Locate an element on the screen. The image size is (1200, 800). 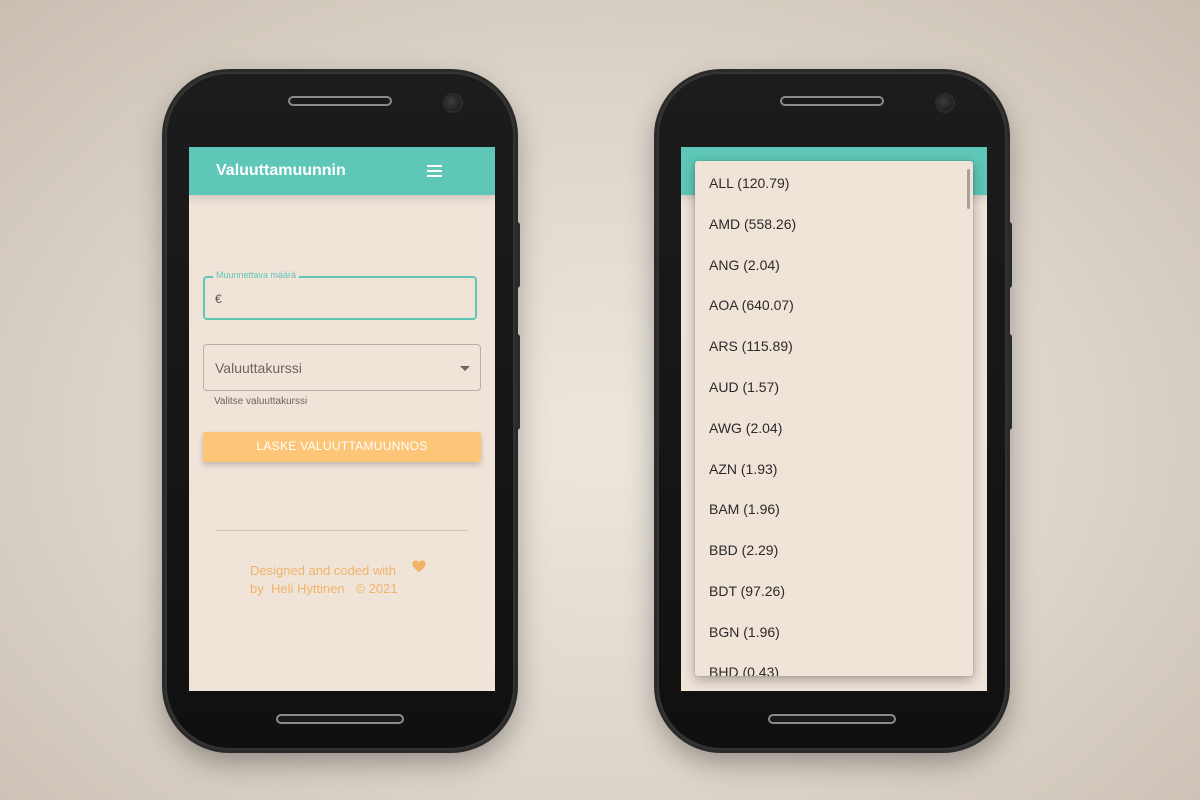
currency-option: ARS (115.89) is located at coordinates (834, 346).